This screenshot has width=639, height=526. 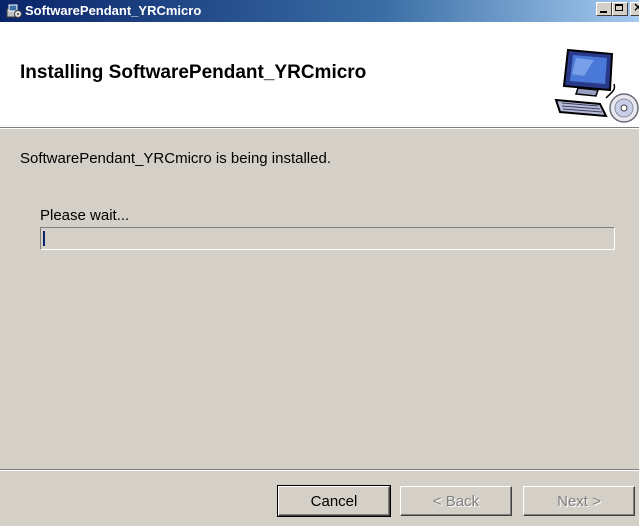 I want to click on footer-divider-highlight, so click(x=319, y=470).